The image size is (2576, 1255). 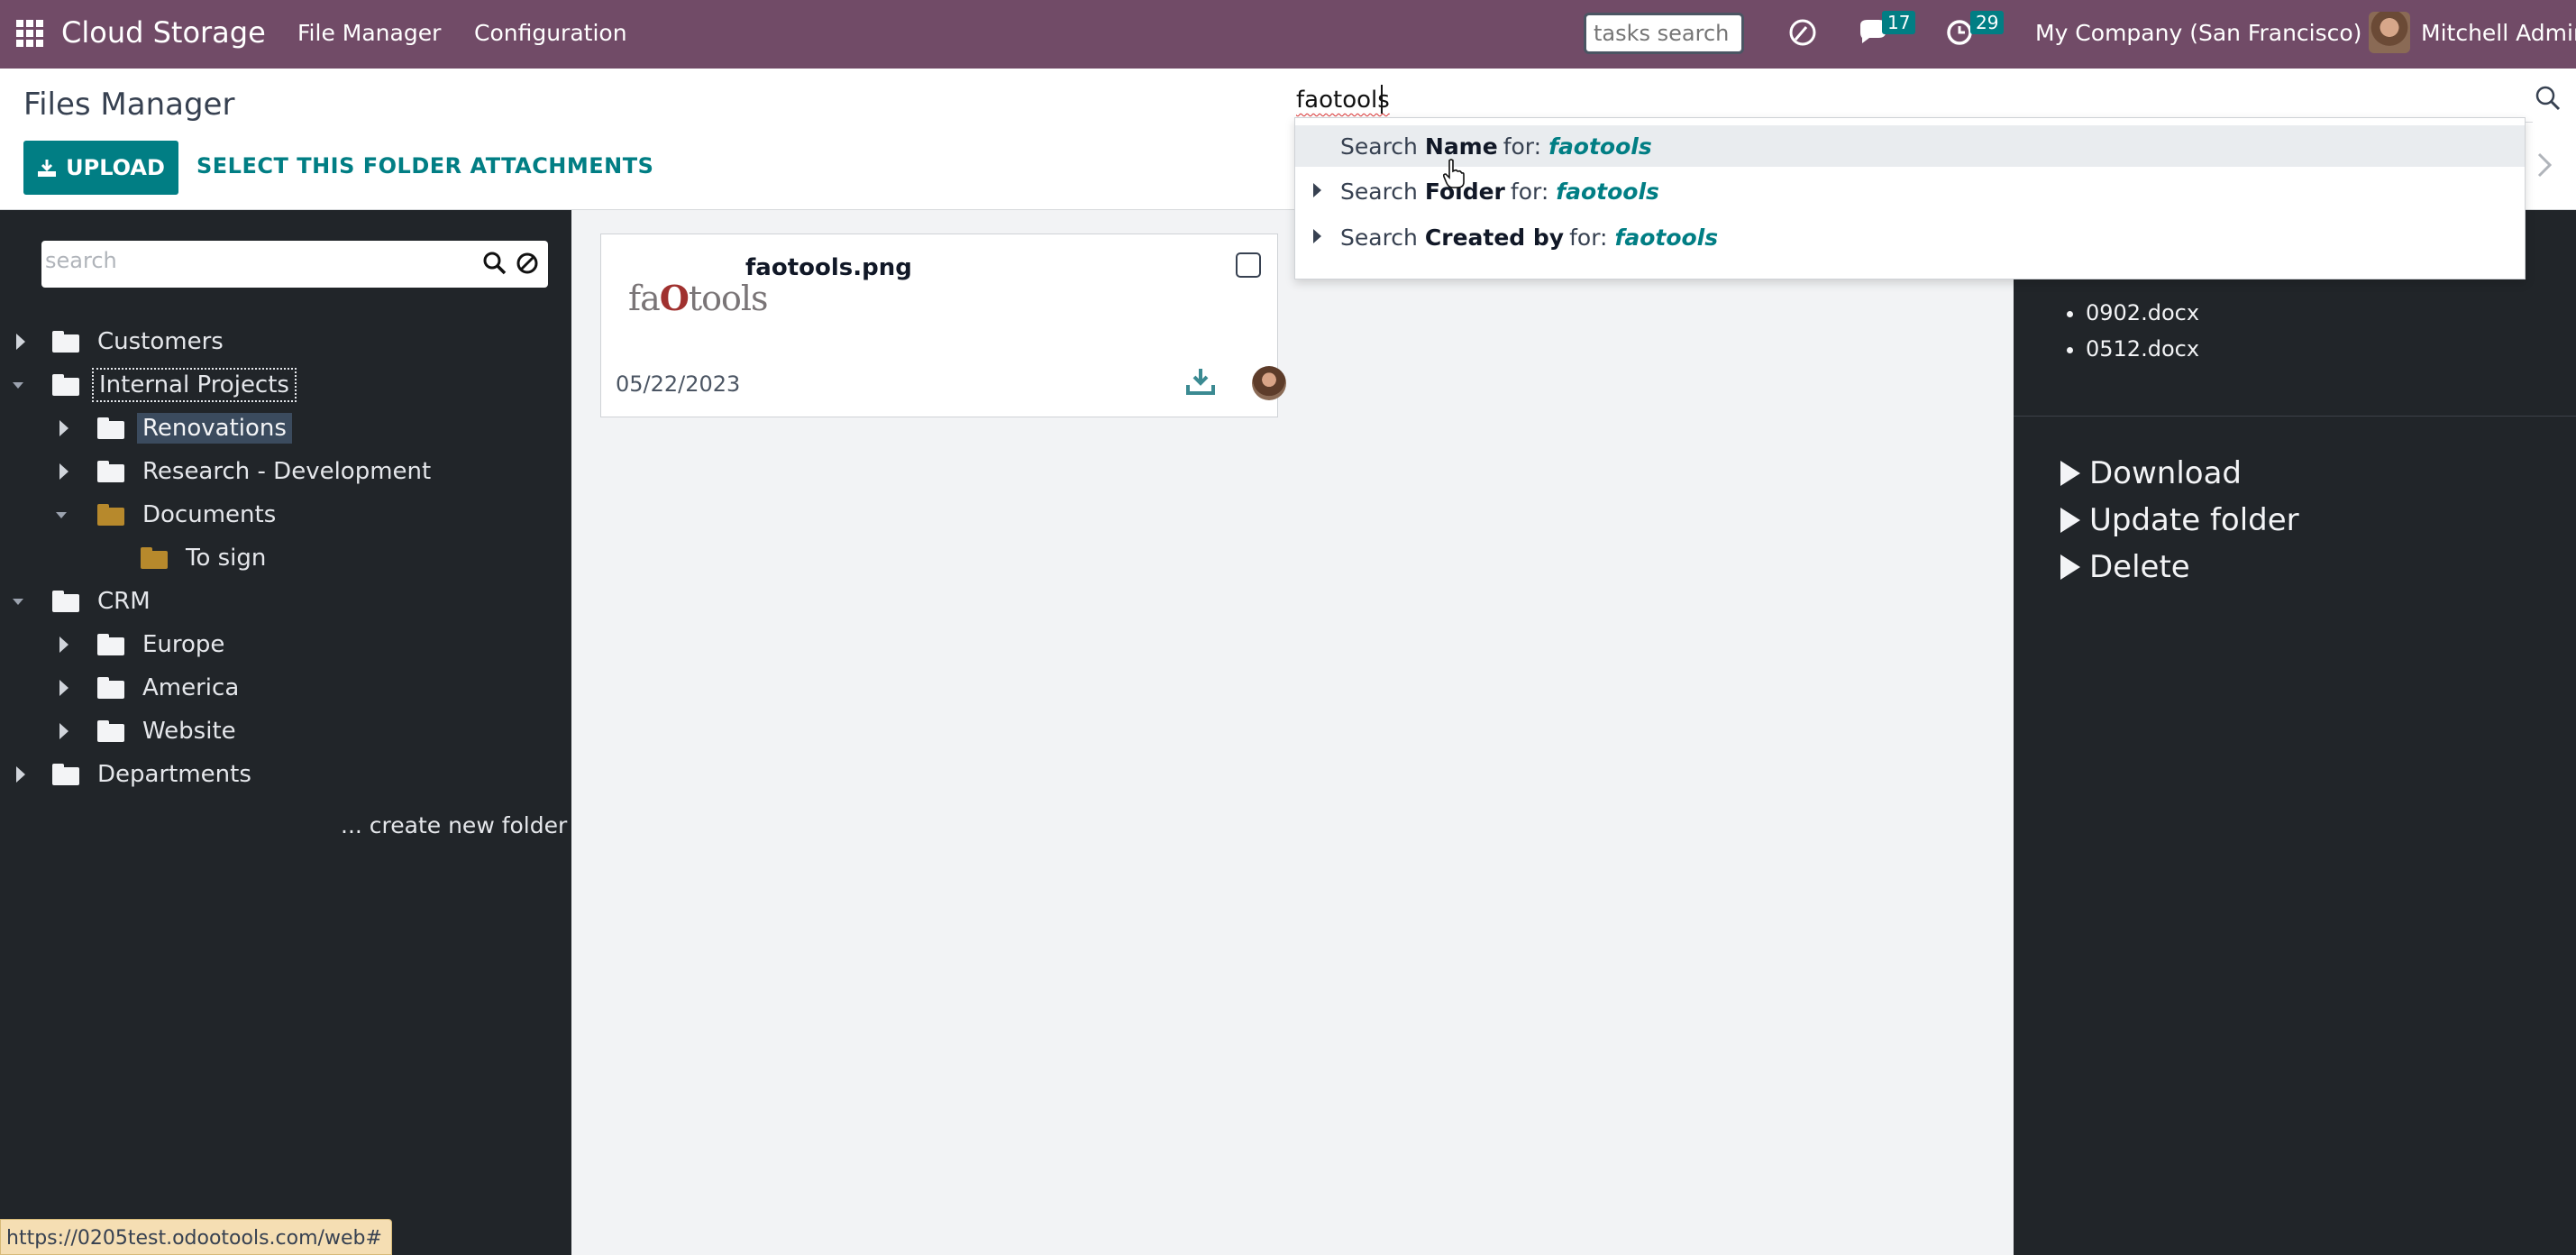 I want to click on folder-node-america: America, so click(x=122, y=688).